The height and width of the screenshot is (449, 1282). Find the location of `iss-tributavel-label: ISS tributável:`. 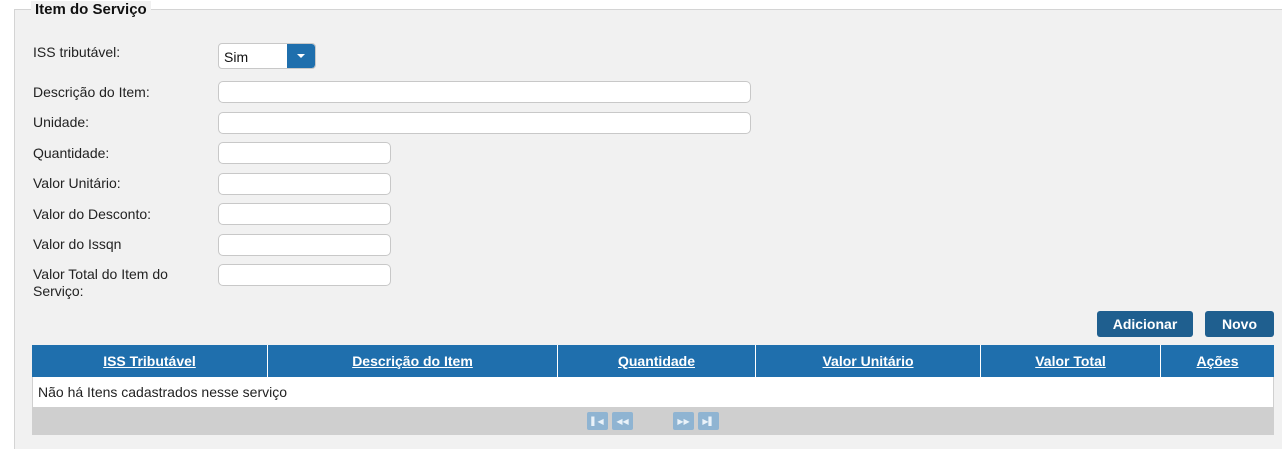

iss-tributavel-label: ISS tributável: is located at coordinates (77, 52).